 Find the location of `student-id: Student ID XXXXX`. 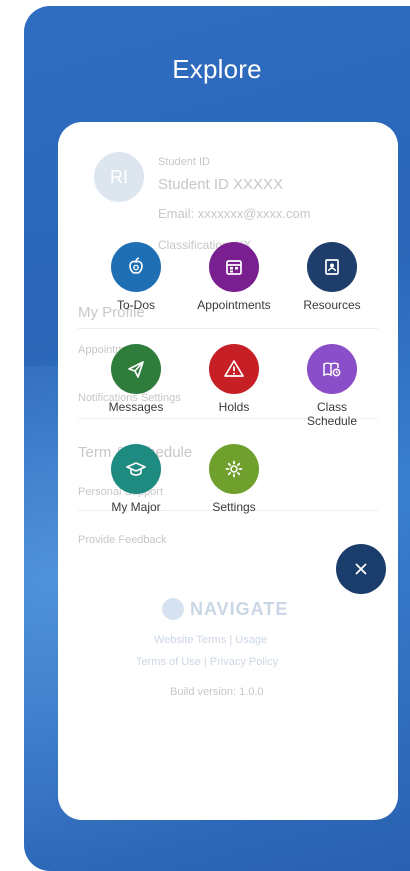

student-id: Student ID XXXXX is located at coordinates (221, 184).